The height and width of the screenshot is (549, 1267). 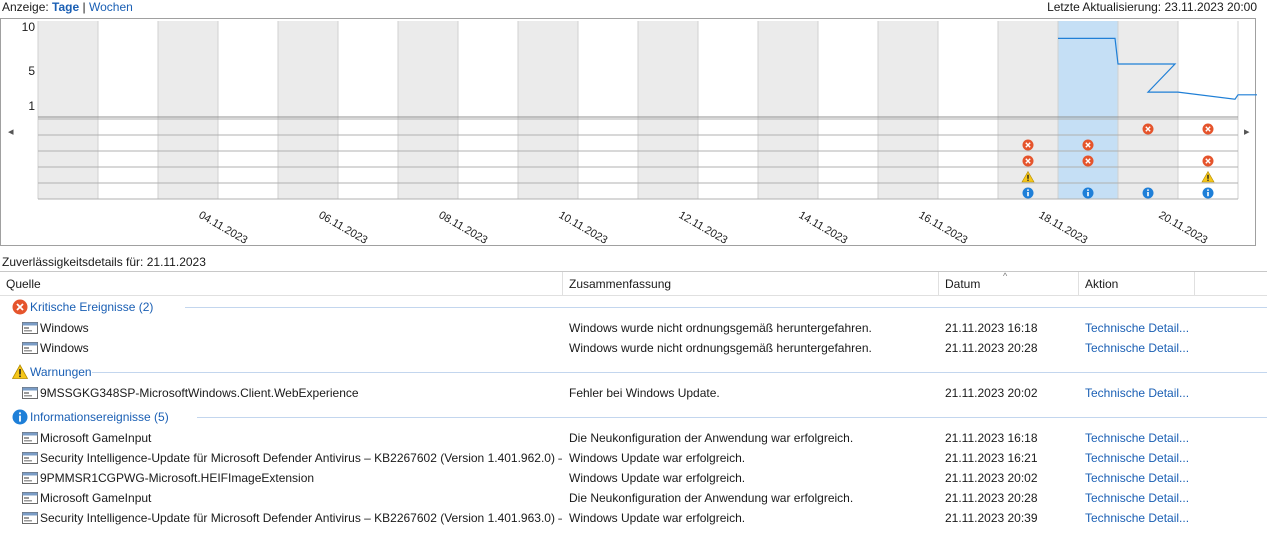 I want to click on view-label: Anzeige:, so click(x=25, y=7).